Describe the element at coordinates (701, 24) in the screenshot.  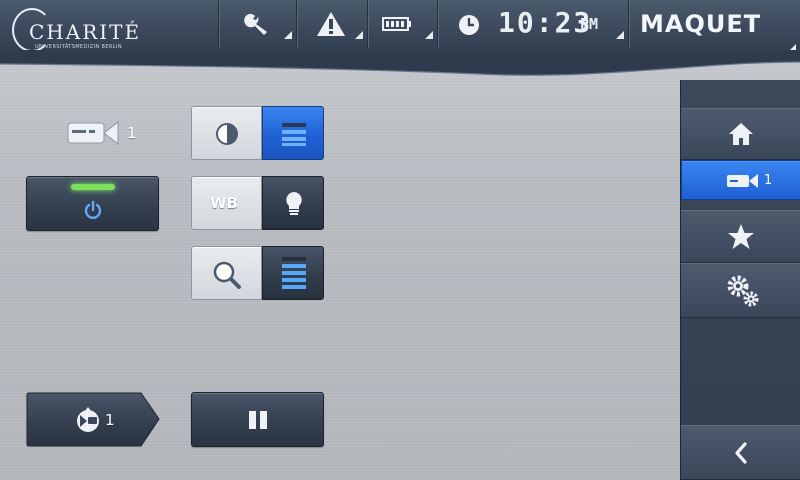
I see `brand-name: MAQUET` at that location.